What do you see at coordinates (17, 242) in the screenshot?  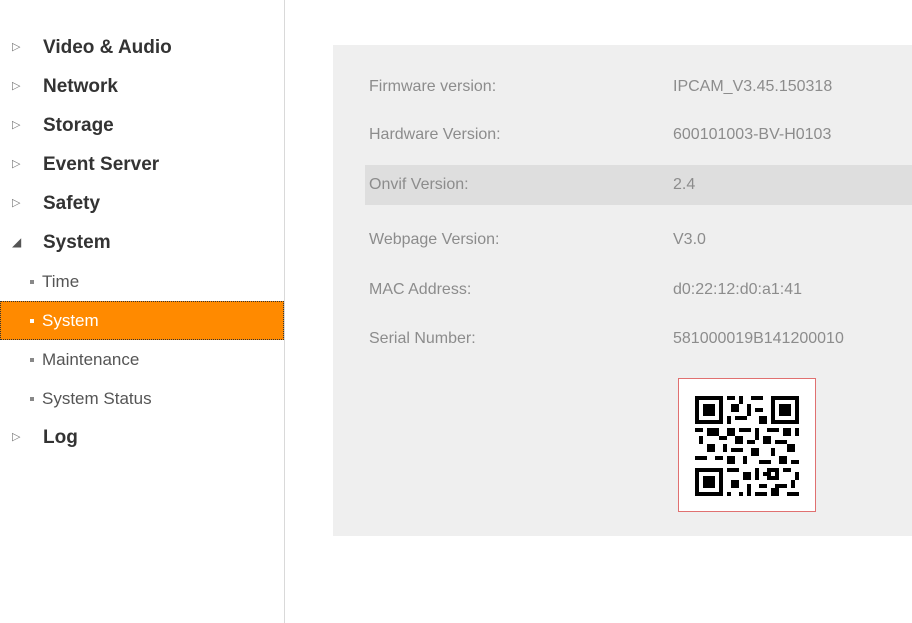 I see `triangle-expanded-icon: ◢` at bounding box center [17, 242].